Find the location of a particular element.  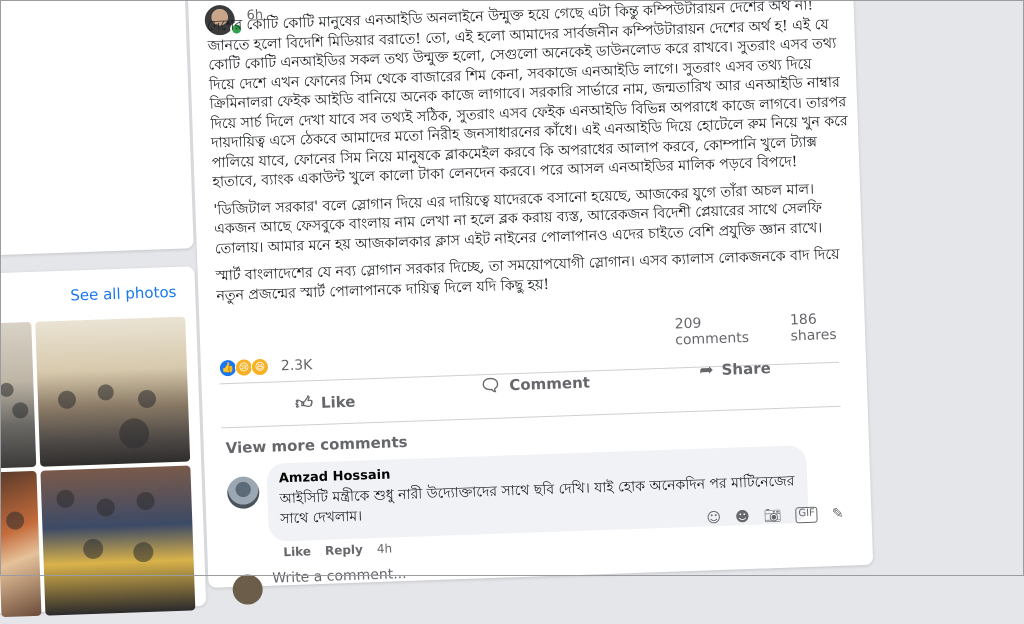

reaction-count: 2.3K is located at coordinates (296, 366).